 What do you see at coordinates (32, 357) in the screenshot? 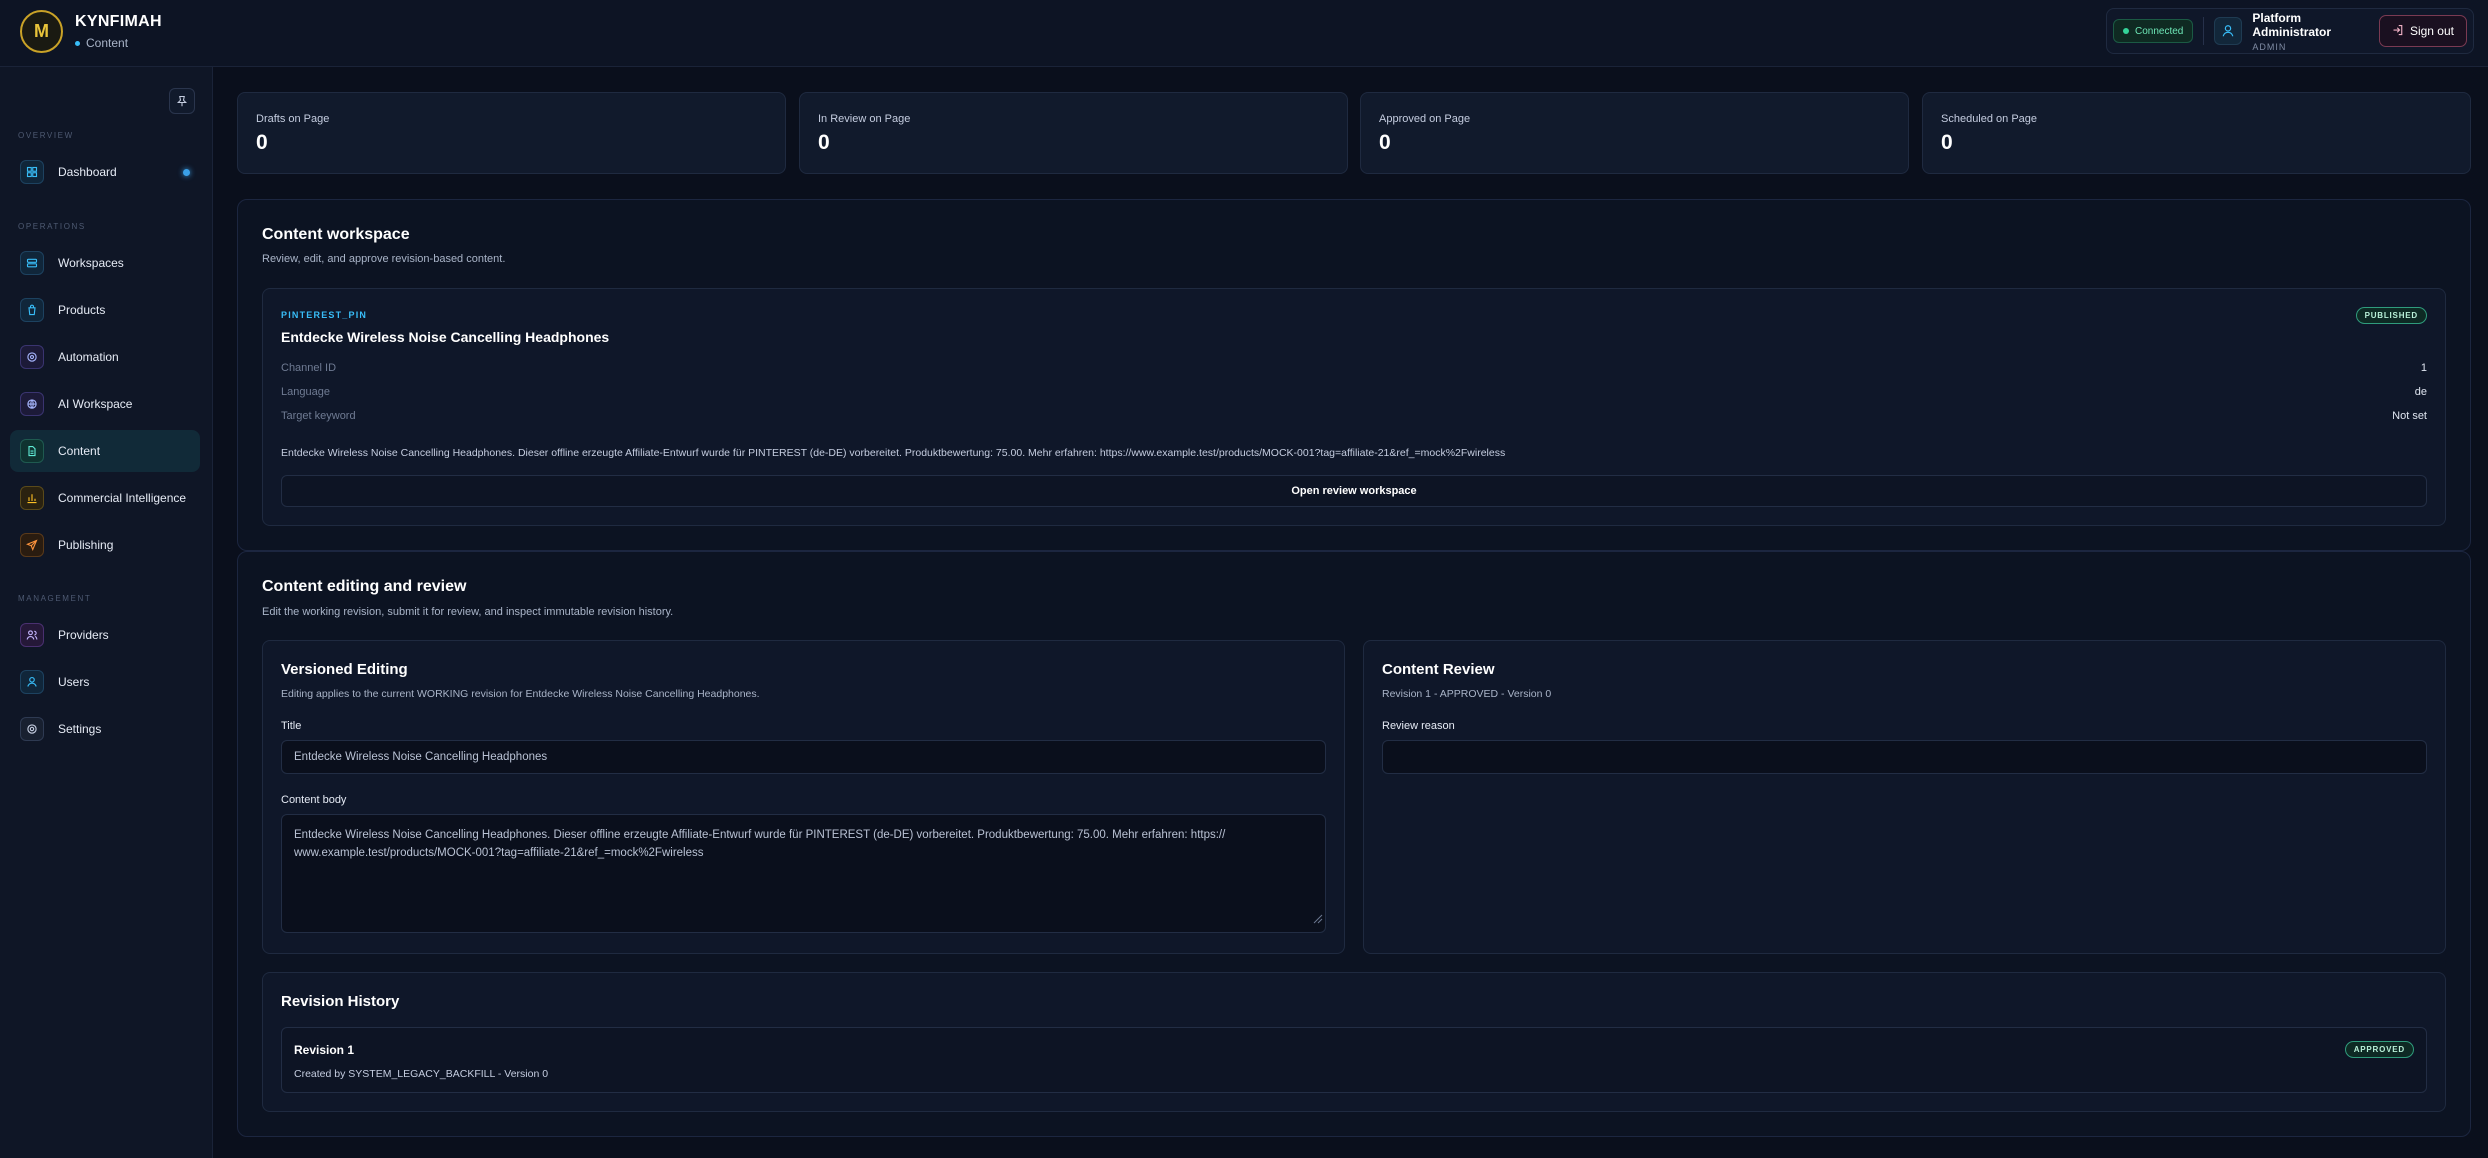
I see `automation-icon` at bounding box center [32, 357].